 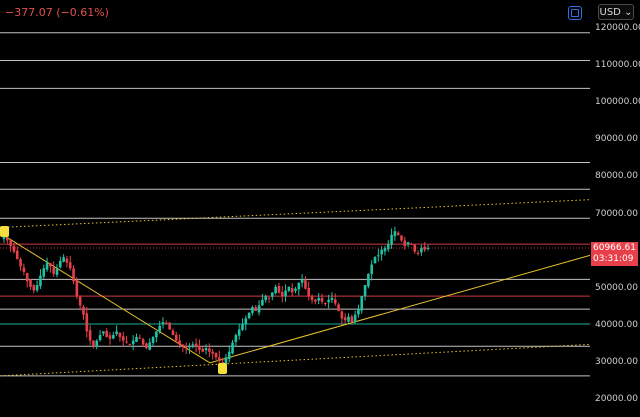 What do you see at coordinates (610, 12) in the screenshot?
I see `currency-label: USD` at bounding box center [610, 12].